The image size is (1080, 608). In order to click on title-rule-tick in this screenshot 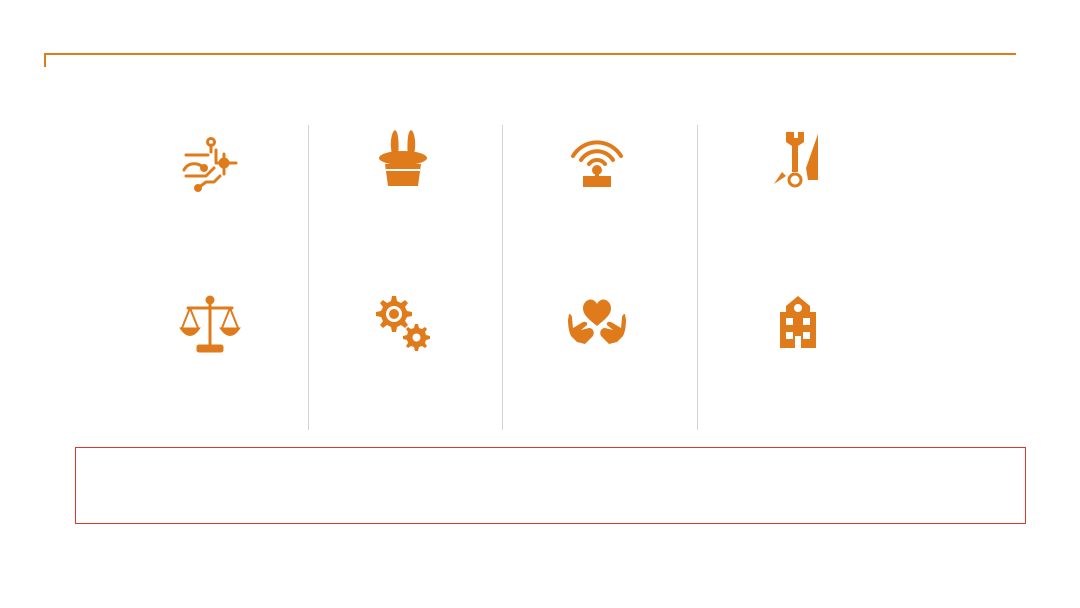, I will do `click(45, 60)`.